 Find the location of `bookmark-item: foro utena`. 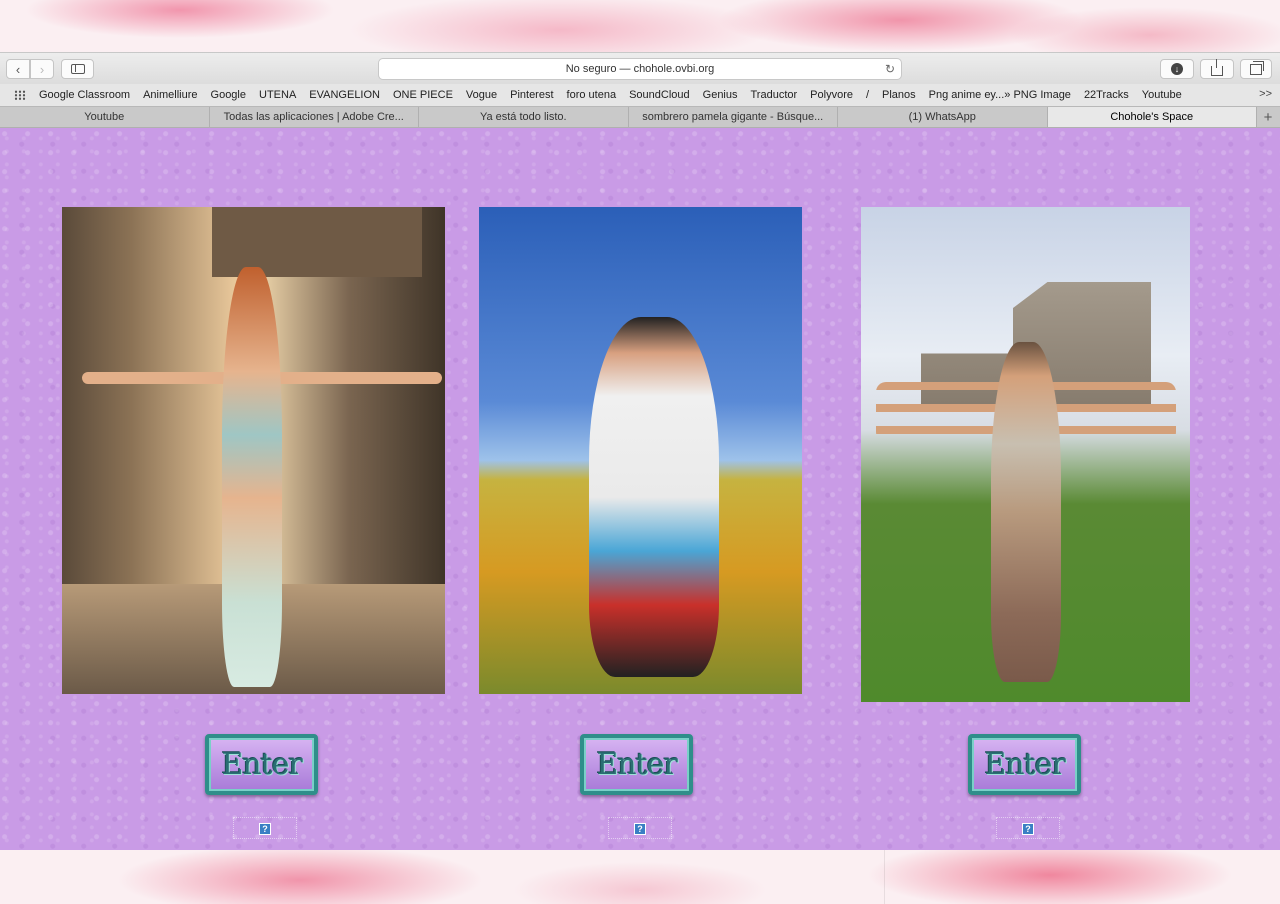

bookmark-item: foro utena is located at coordinates (592, 95).